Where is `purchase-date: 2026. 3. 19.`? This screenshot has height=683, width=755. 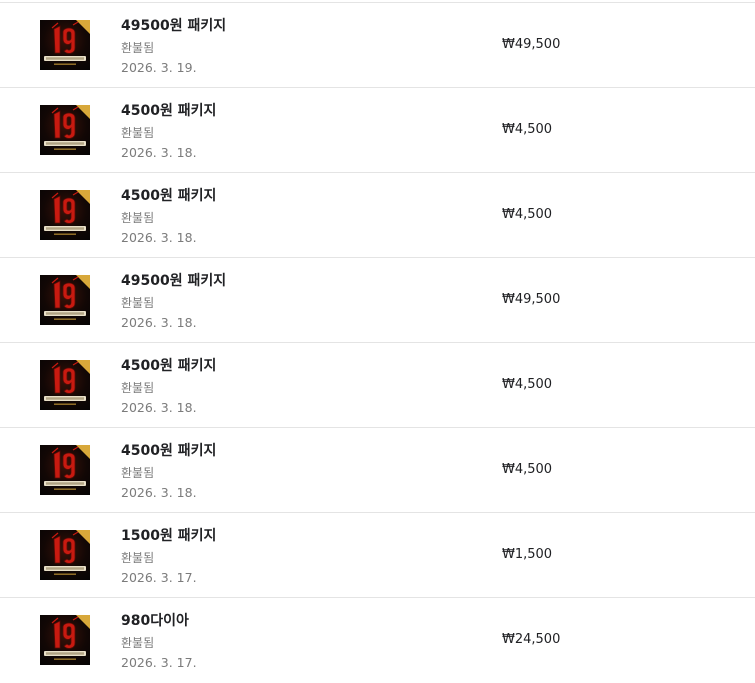
purchase-date: 2026. 3. 19. is located at coordinates (159, 67).